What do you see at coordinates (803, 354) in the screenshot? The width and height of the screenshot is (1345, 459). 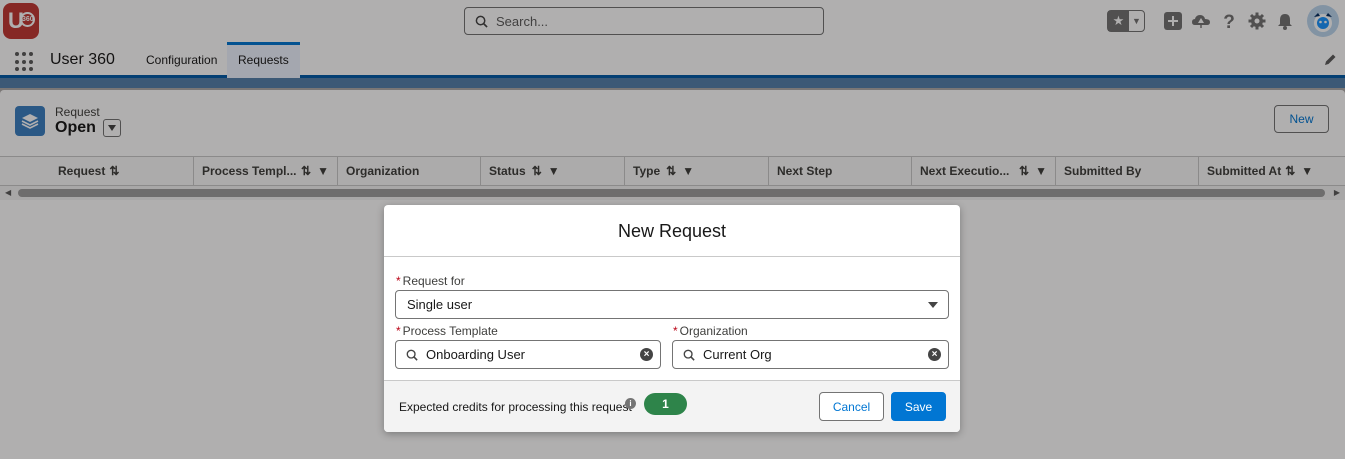 I see `organization-input` at bounding box center [803, 354].